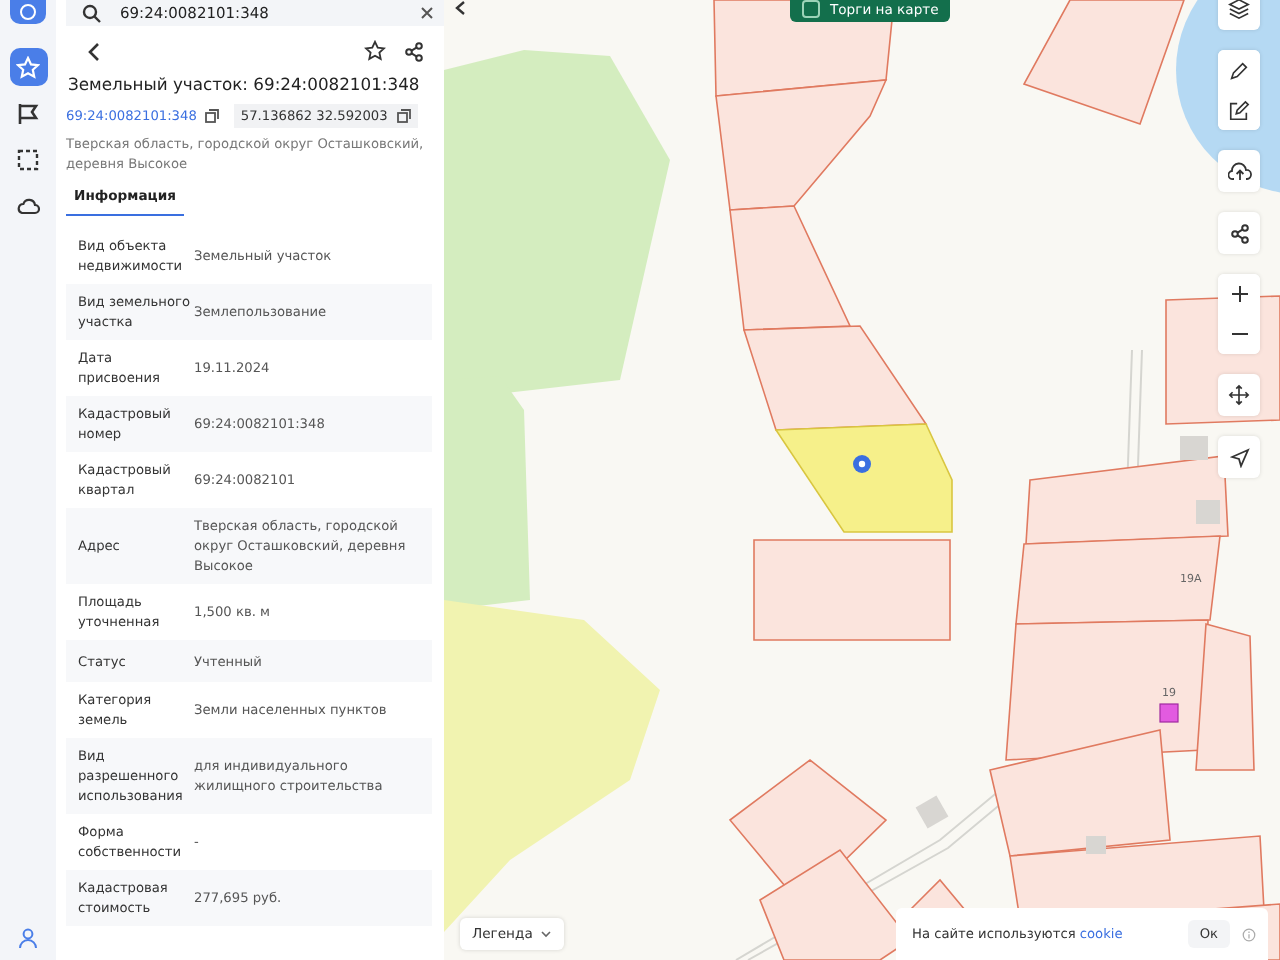  What do you see at coordinates (28, 938) in the screenshot?
I see `user-icon` at bounding box center [28, 938].